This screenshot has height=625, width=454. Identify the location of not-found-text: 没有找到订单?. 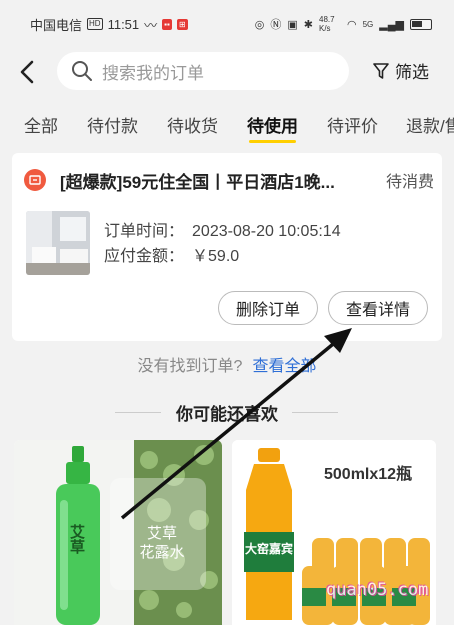
(190, 366).